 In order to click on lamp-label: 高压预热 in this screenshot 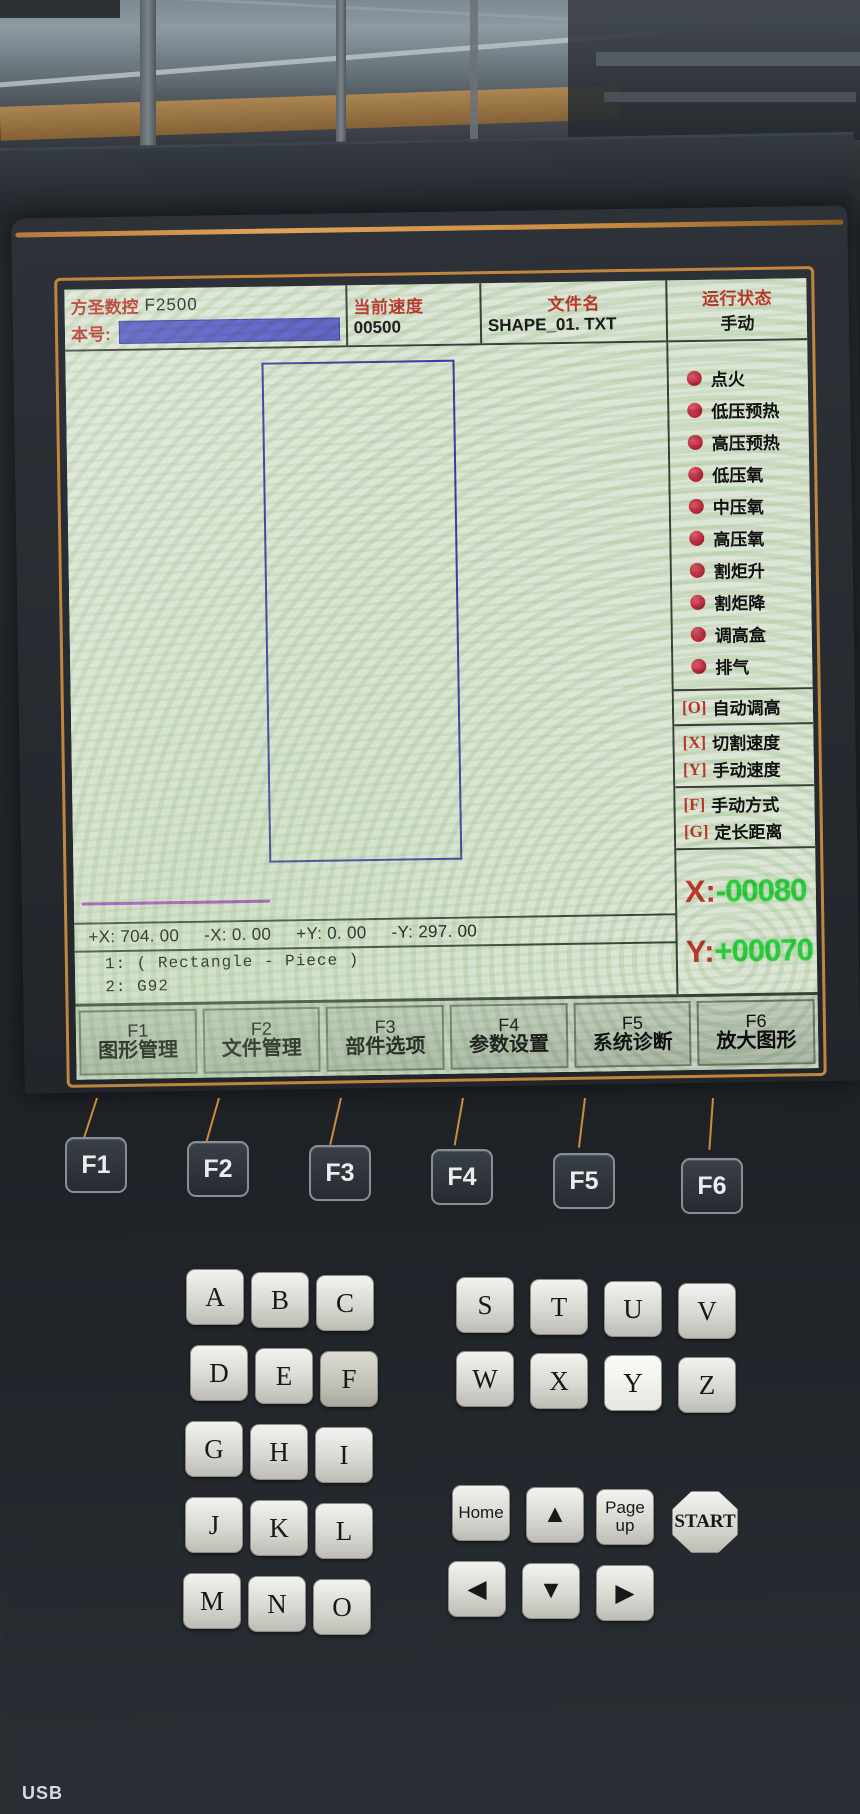, I will do `click(745, 443)`.